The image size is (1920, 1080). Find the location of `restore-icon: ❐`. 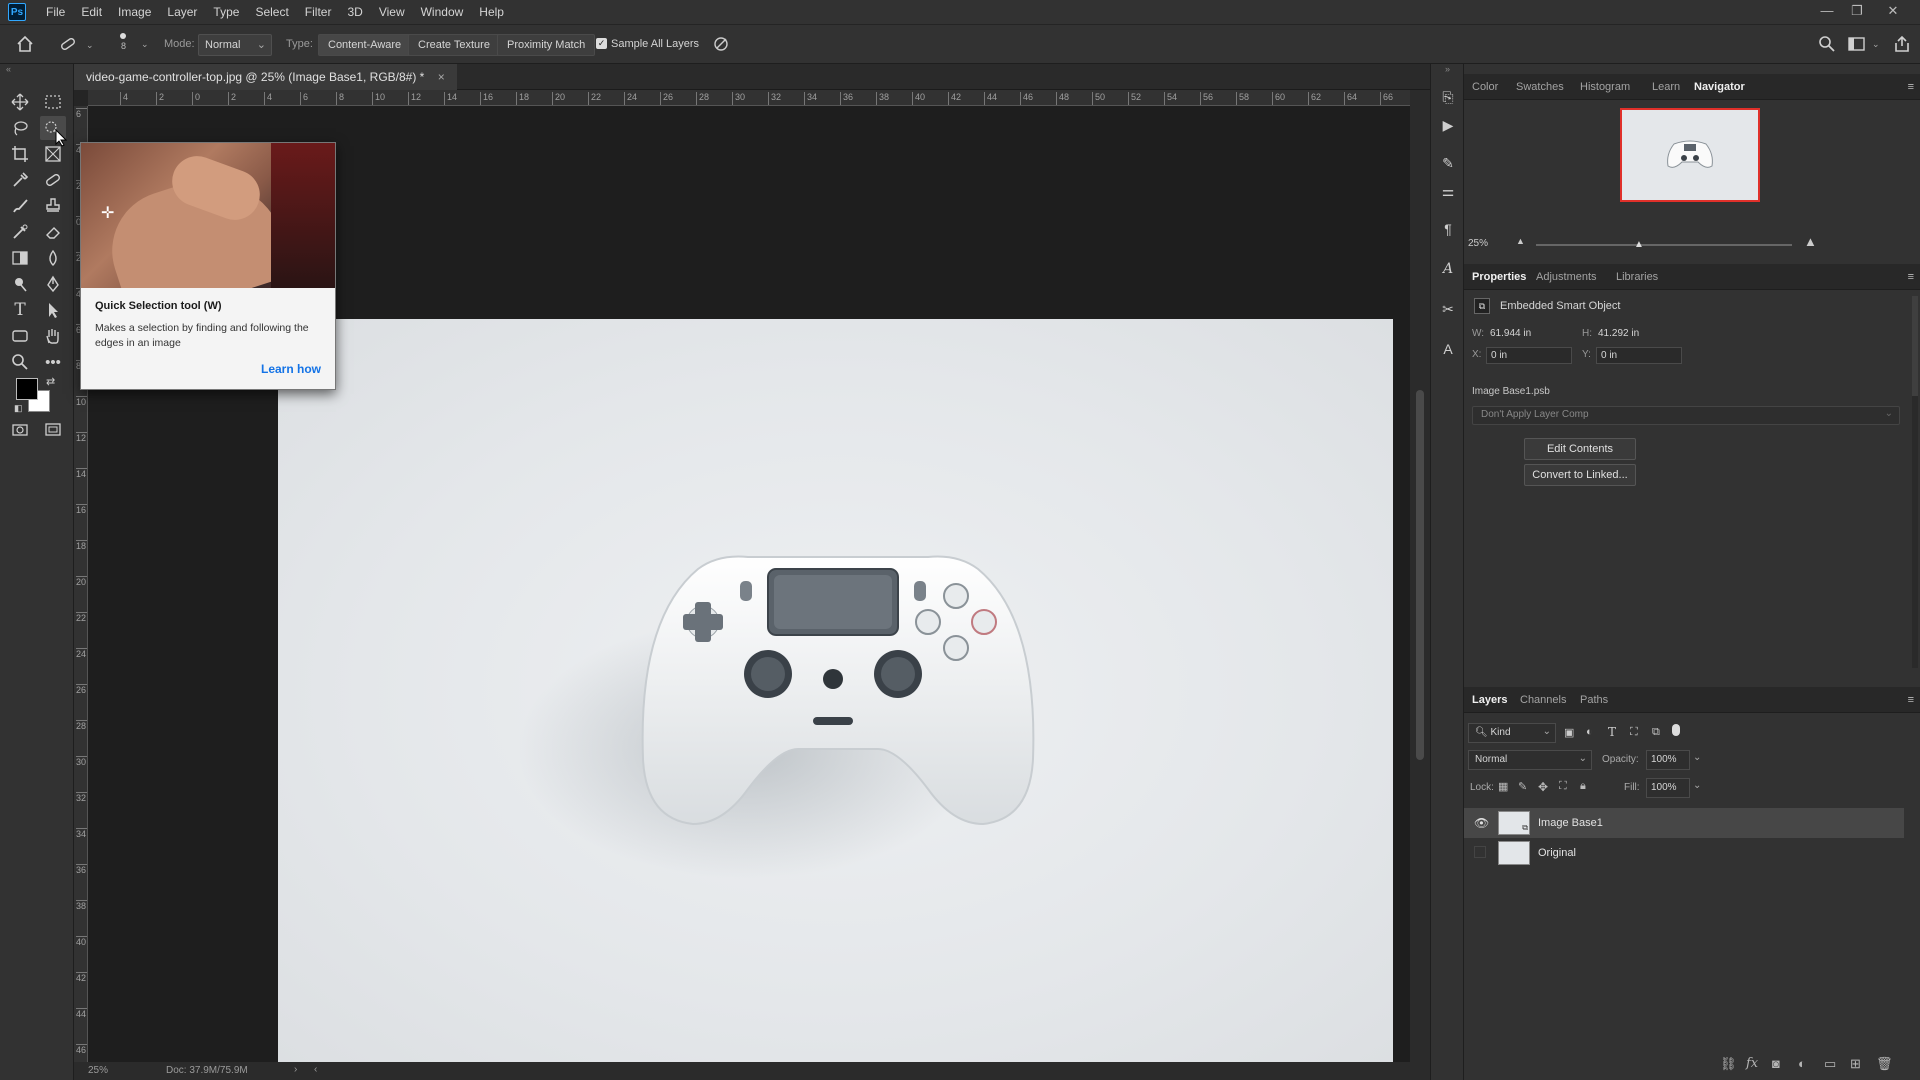

restore-icon: ❐ is located at coordinates (1857, 12).